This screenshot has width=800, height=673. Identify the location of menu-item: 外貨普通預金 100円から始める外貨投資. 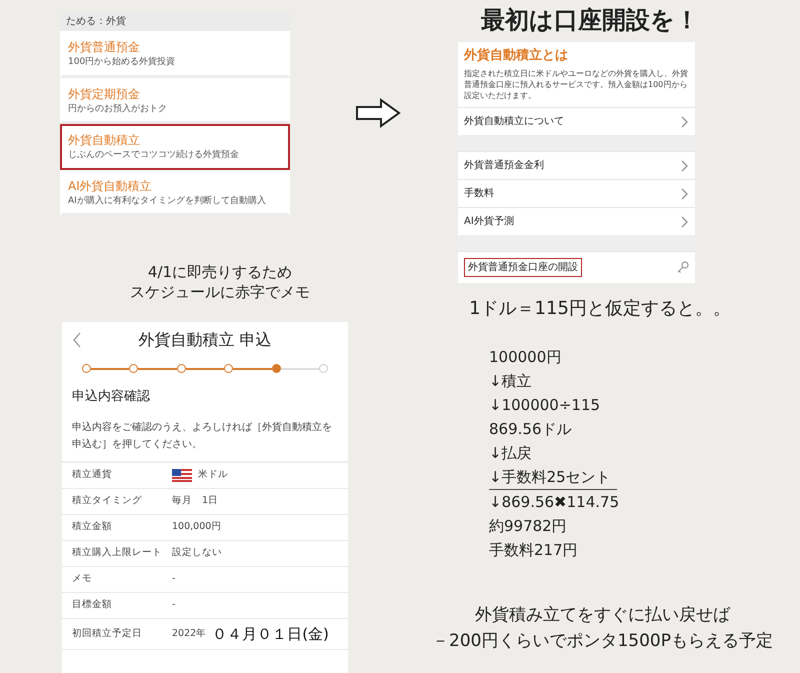
(175, 54).